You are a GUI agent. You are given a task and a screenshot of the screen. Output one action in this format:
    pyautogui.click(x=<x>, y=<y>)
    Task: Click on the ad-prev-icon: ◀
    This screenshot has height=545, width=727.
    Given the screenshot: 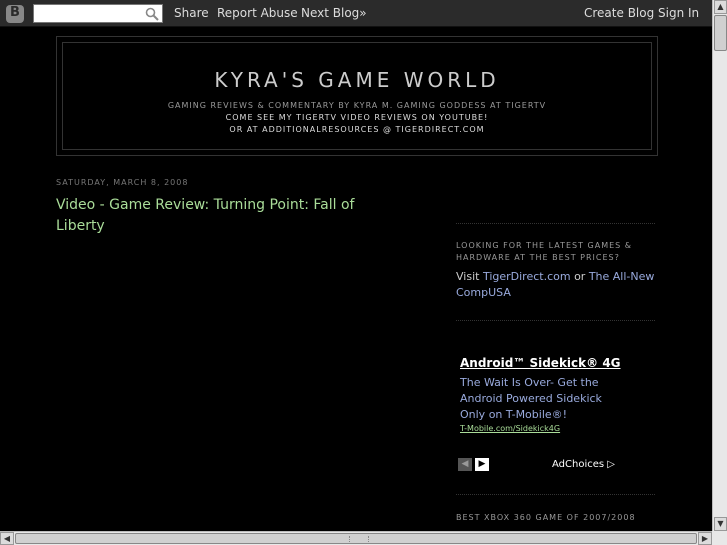 What is the action you would take?
    pyautogui.click(x=465, y=464)
    